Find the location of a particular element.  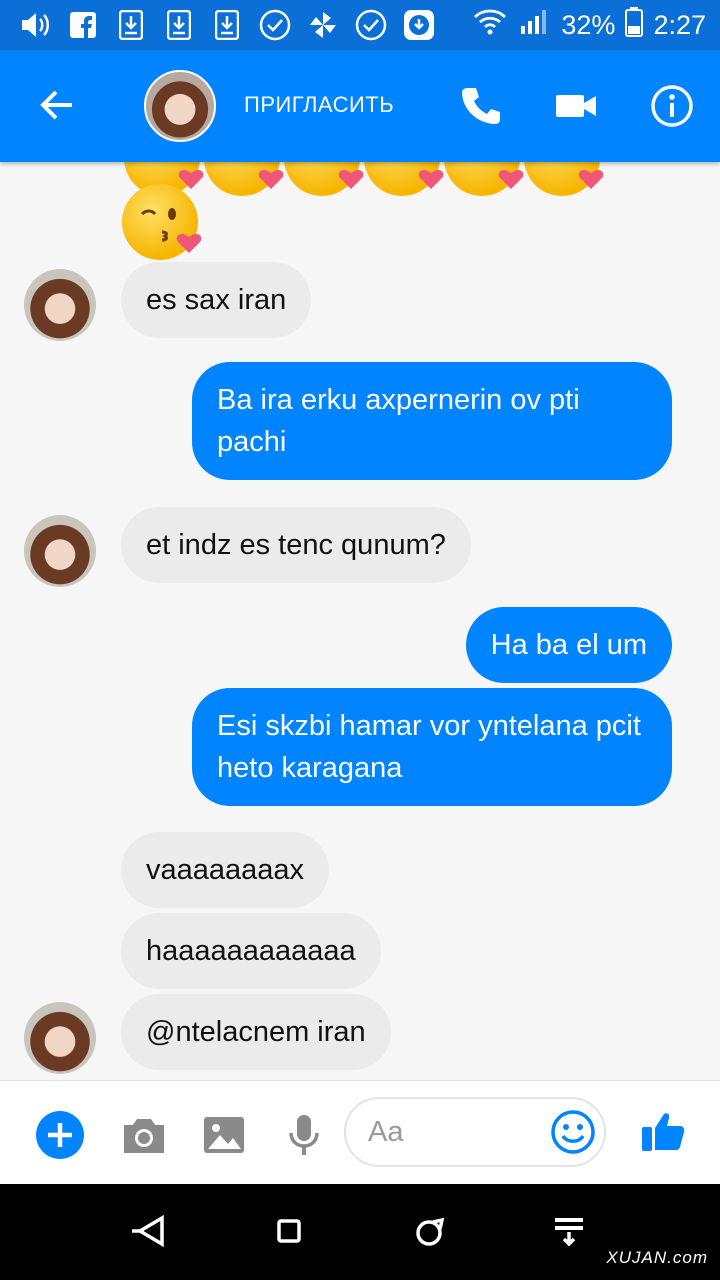

nav-back-icon is located at coordinates (151, 1231).